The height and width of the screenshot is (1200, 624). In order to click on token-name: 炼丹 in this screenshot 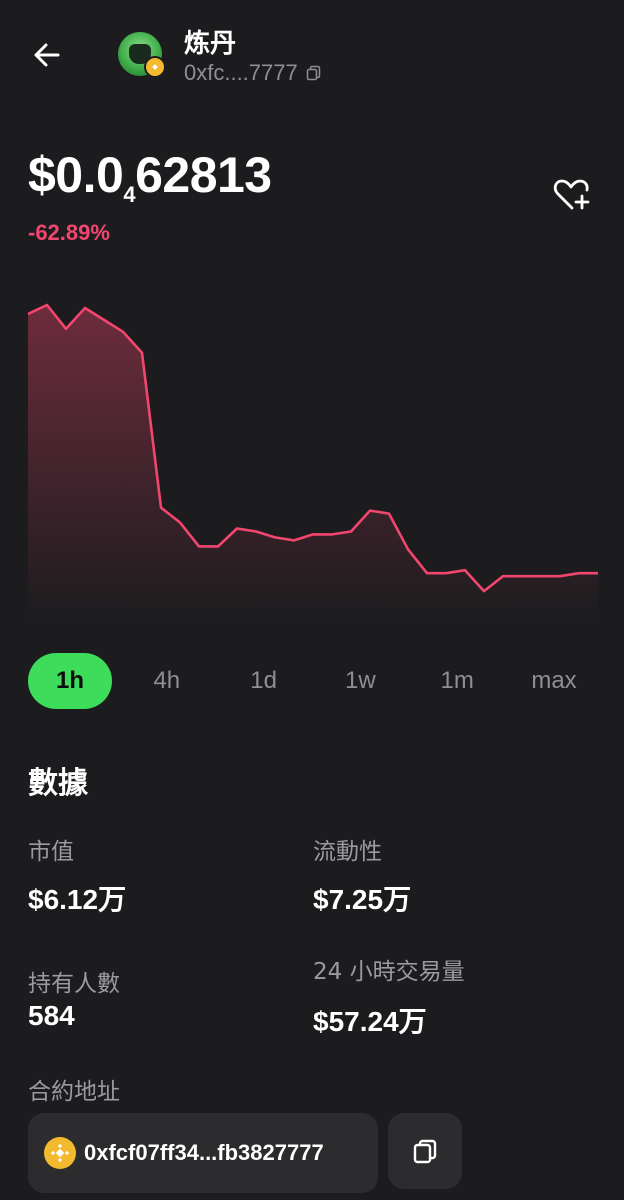, I will do `click(210, 44)`.